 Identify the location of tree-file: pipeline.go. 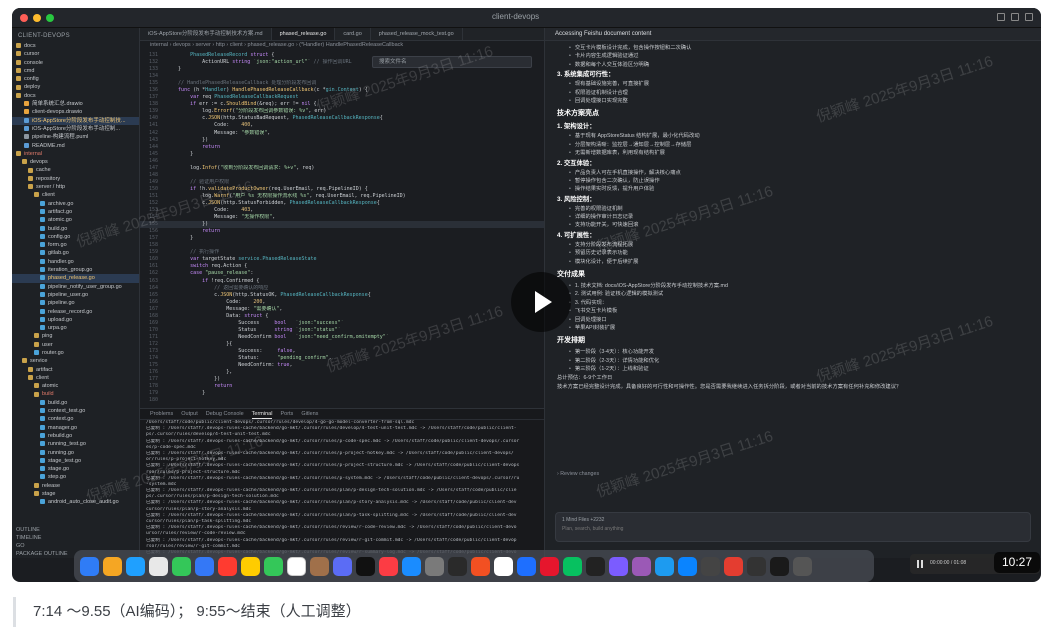
(75, 303).